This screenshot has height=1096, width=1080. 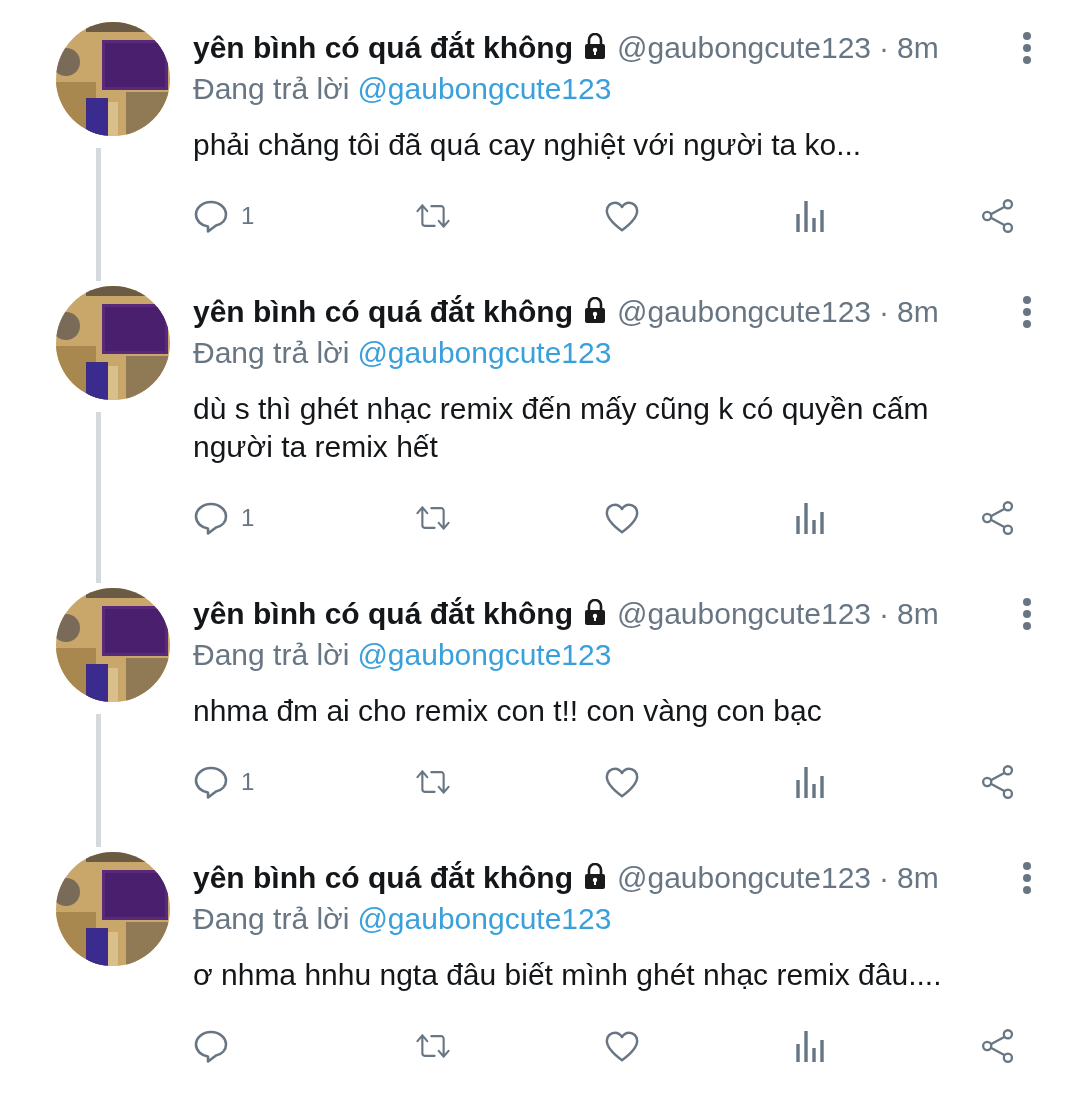 I want to click on tweet-text: nhma đm ai cho remix con t!! con vàng con bạc, so click(x=508, y=711).